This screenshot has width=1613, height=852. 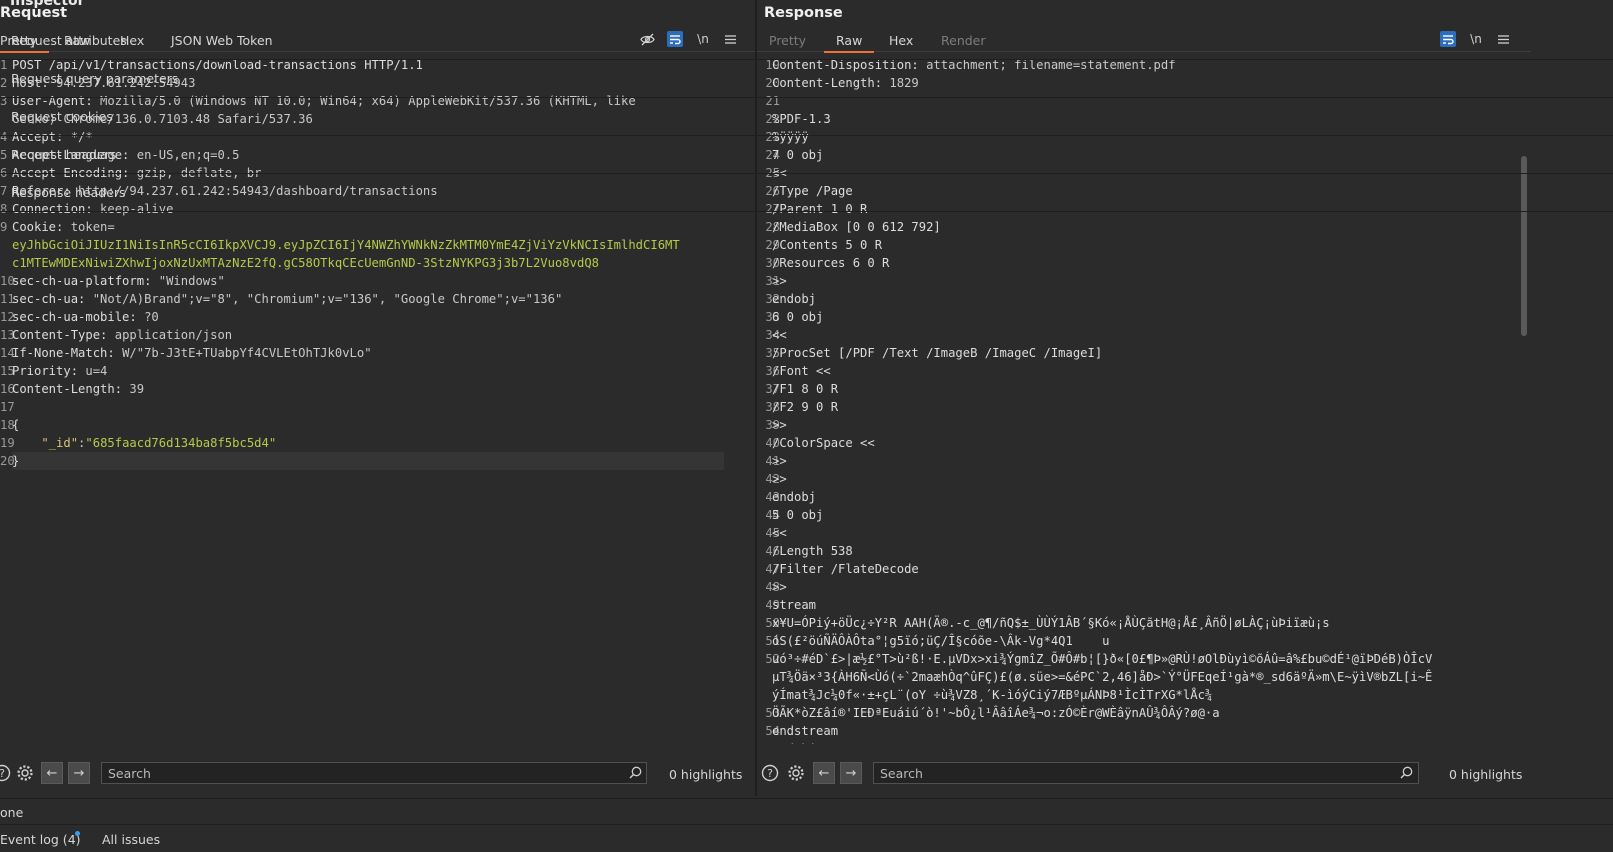 I want to click on code-line: 6 0 obj, so click(x=797, y=317).